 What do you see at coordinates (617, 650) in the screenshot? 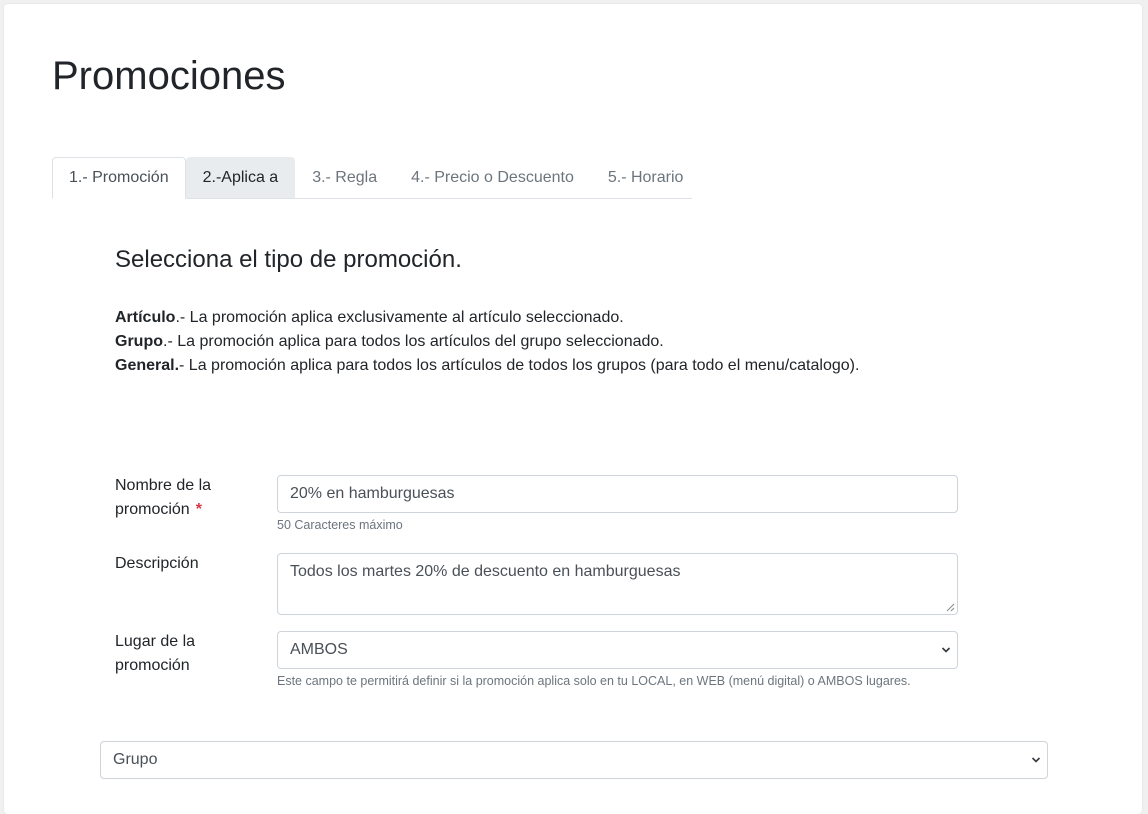
I see `promotion-place-select: AMBOS` at bounding box center [617, 650].